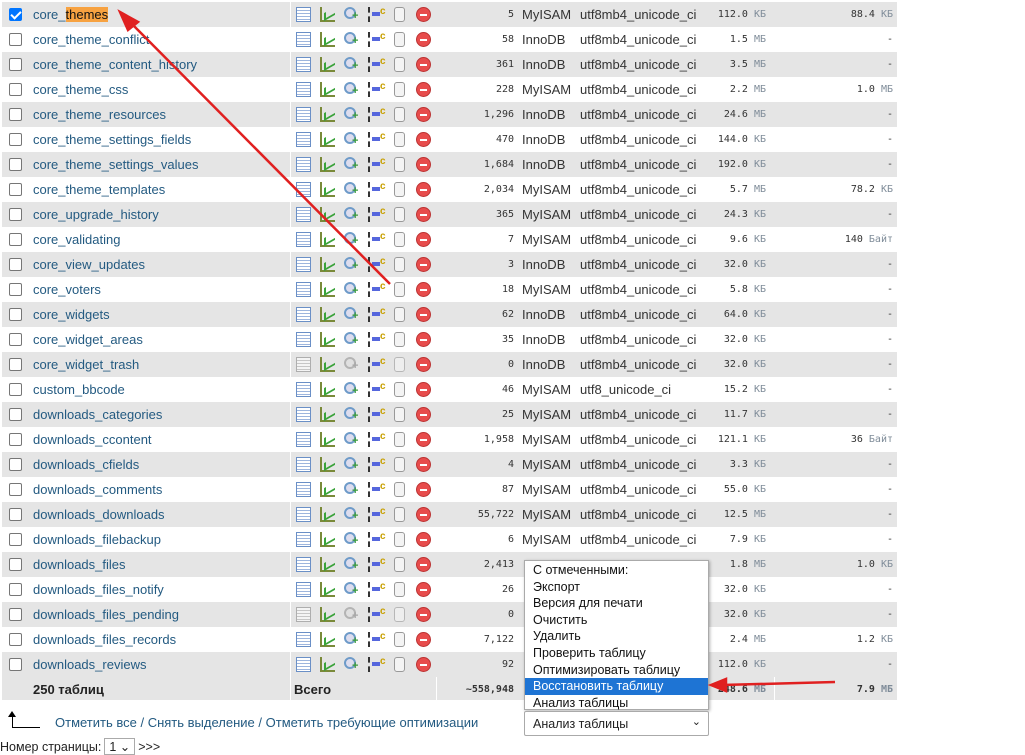  What do you see at coordinates (89, 264) in the screenshot?
I see `table-name-link: core_view_updates` at bounding box center [89, 264].